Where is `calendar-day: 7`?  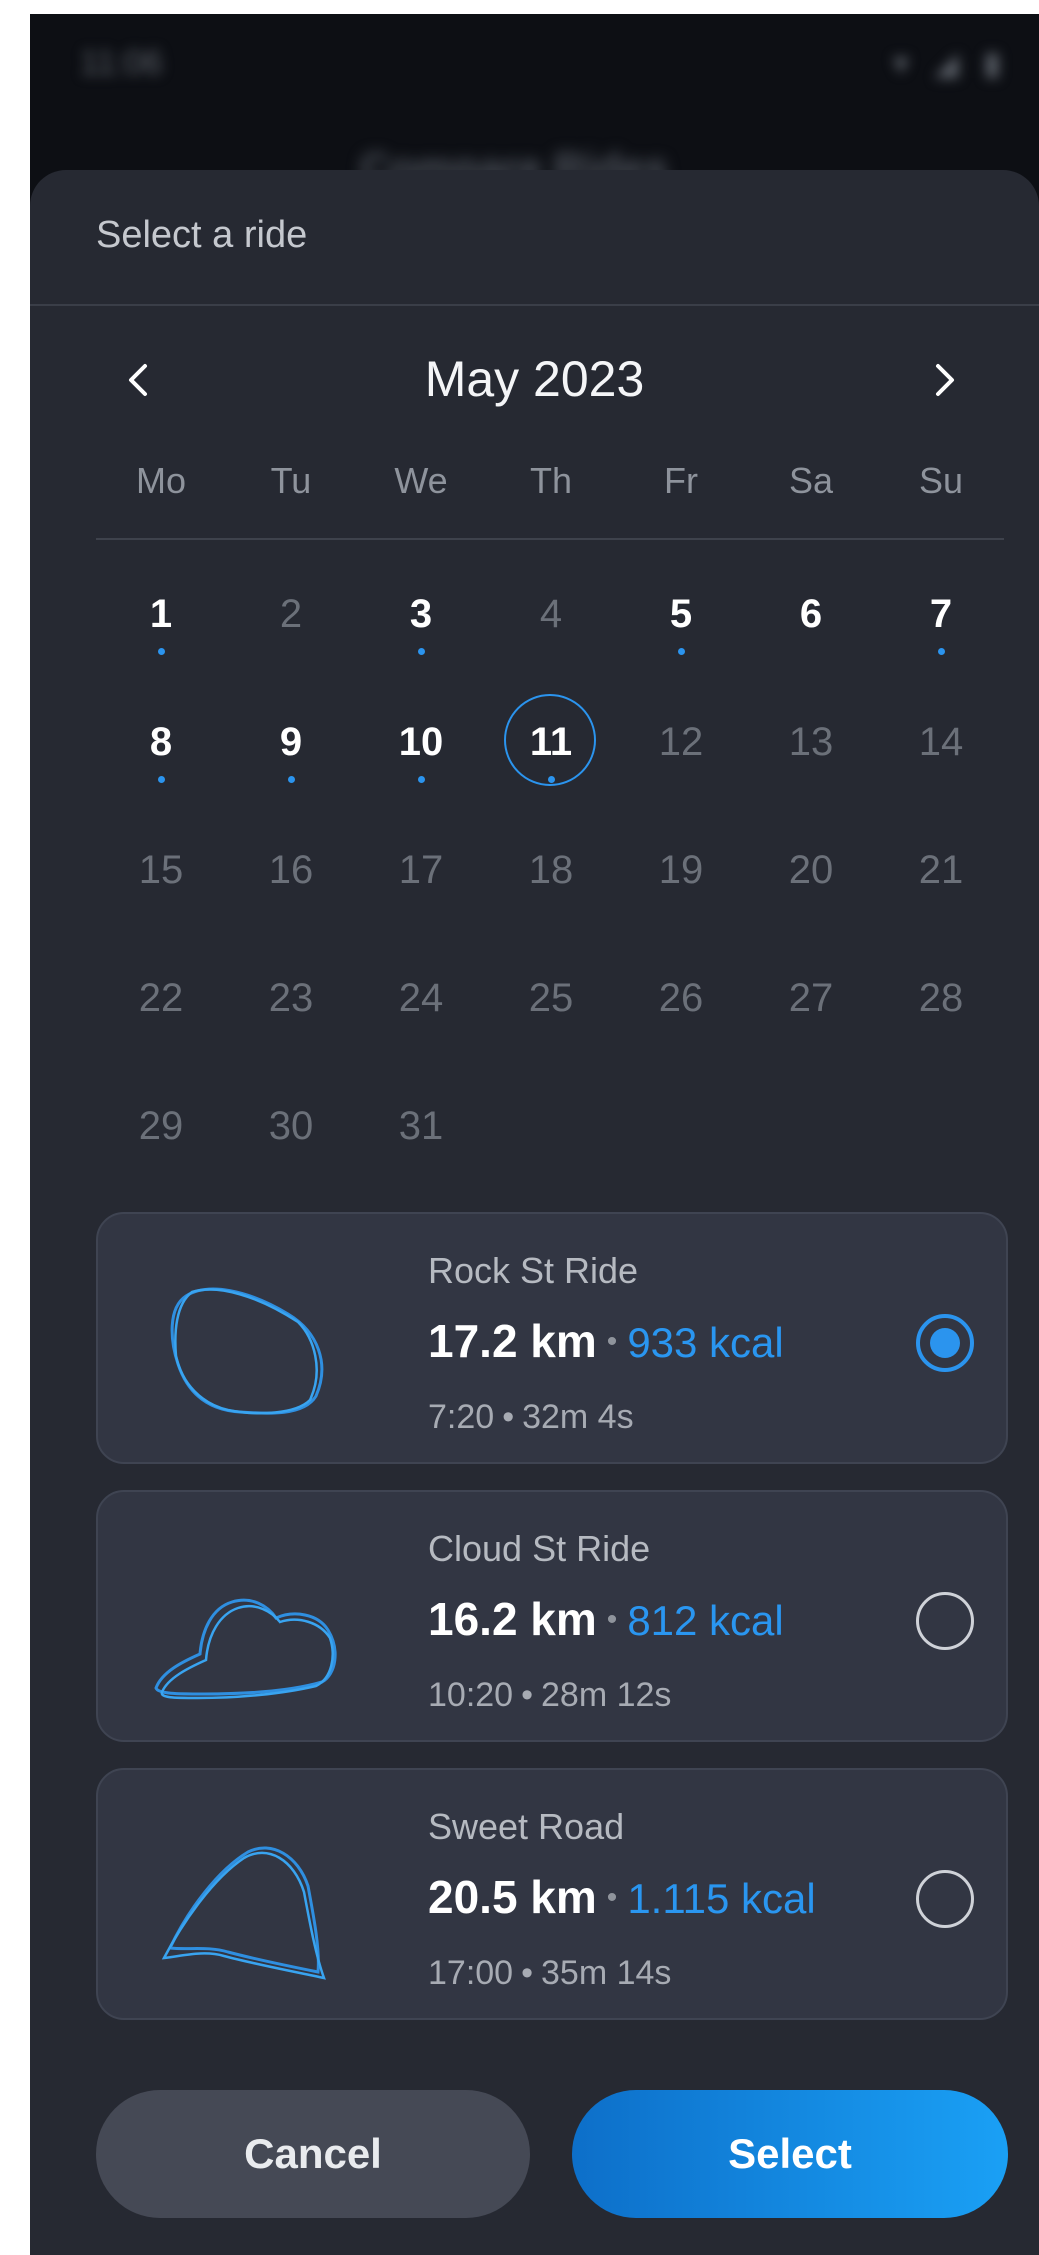
calendar-day: 7 is located at coordinates (941, 614).